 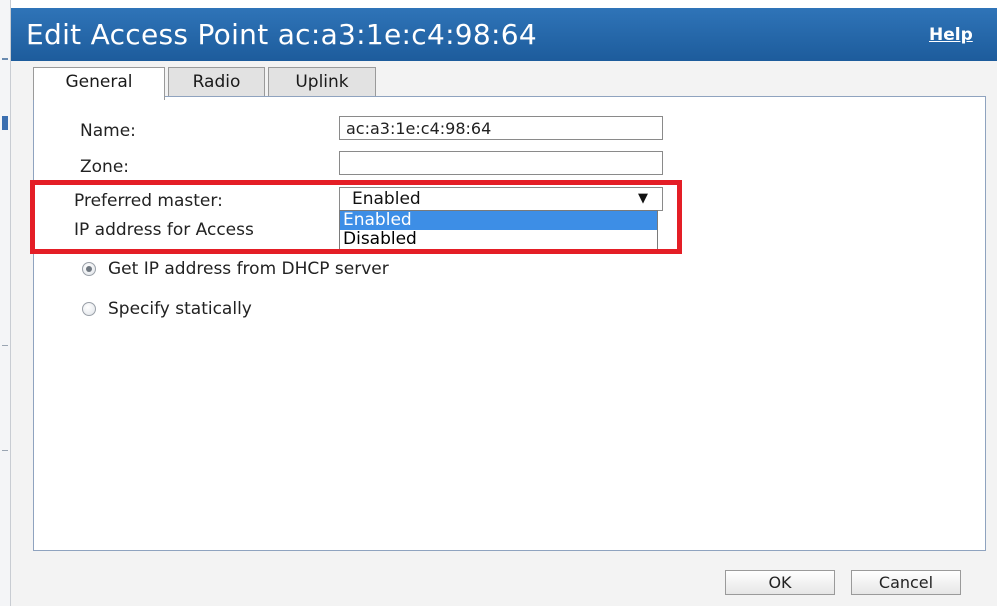 I want to click on ip-section-label-wrap: IP address for Access, so click(x=206, y=230).